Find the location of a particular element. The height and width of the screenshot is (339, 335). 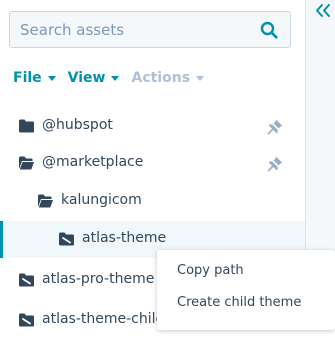

tree-item-label: atlas-pro-theme is located at coordinates (98, 279).